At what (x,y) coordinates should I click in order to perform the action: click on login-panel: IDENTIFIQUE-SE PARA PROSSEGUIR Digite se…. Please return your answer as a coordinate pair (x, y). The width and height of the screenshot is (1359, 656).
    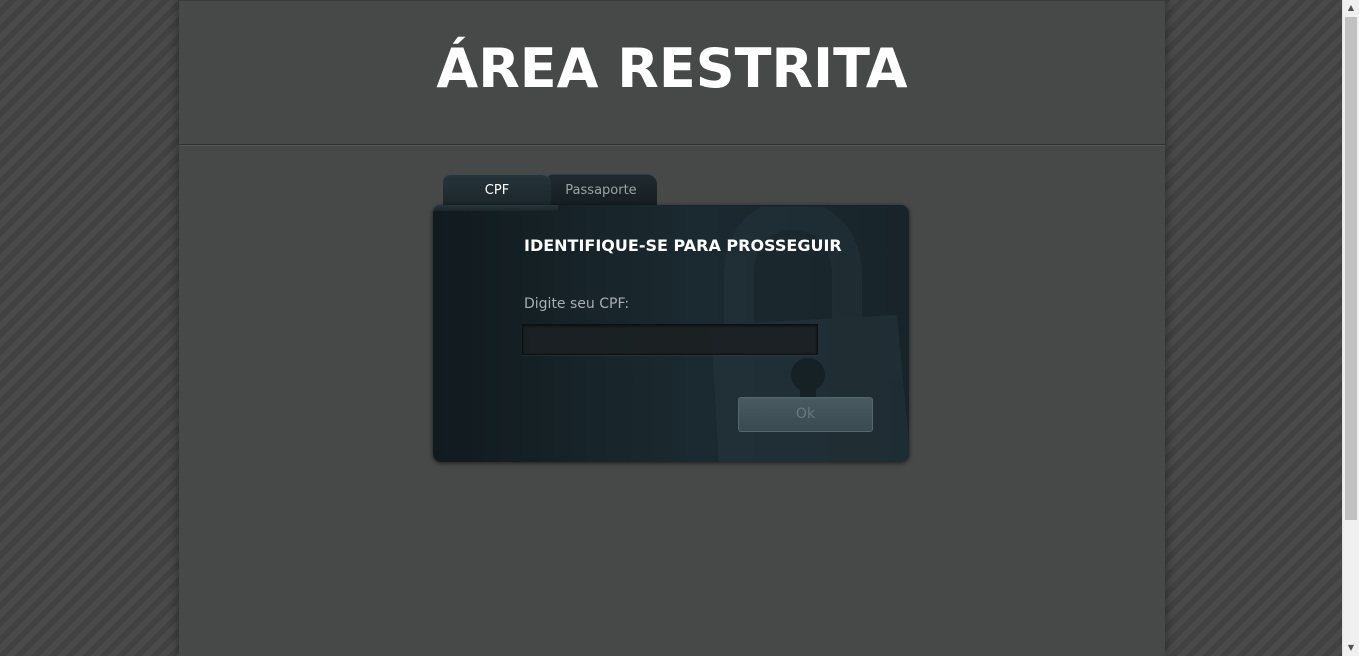
    Looking at the image, I should click on (671, 333).